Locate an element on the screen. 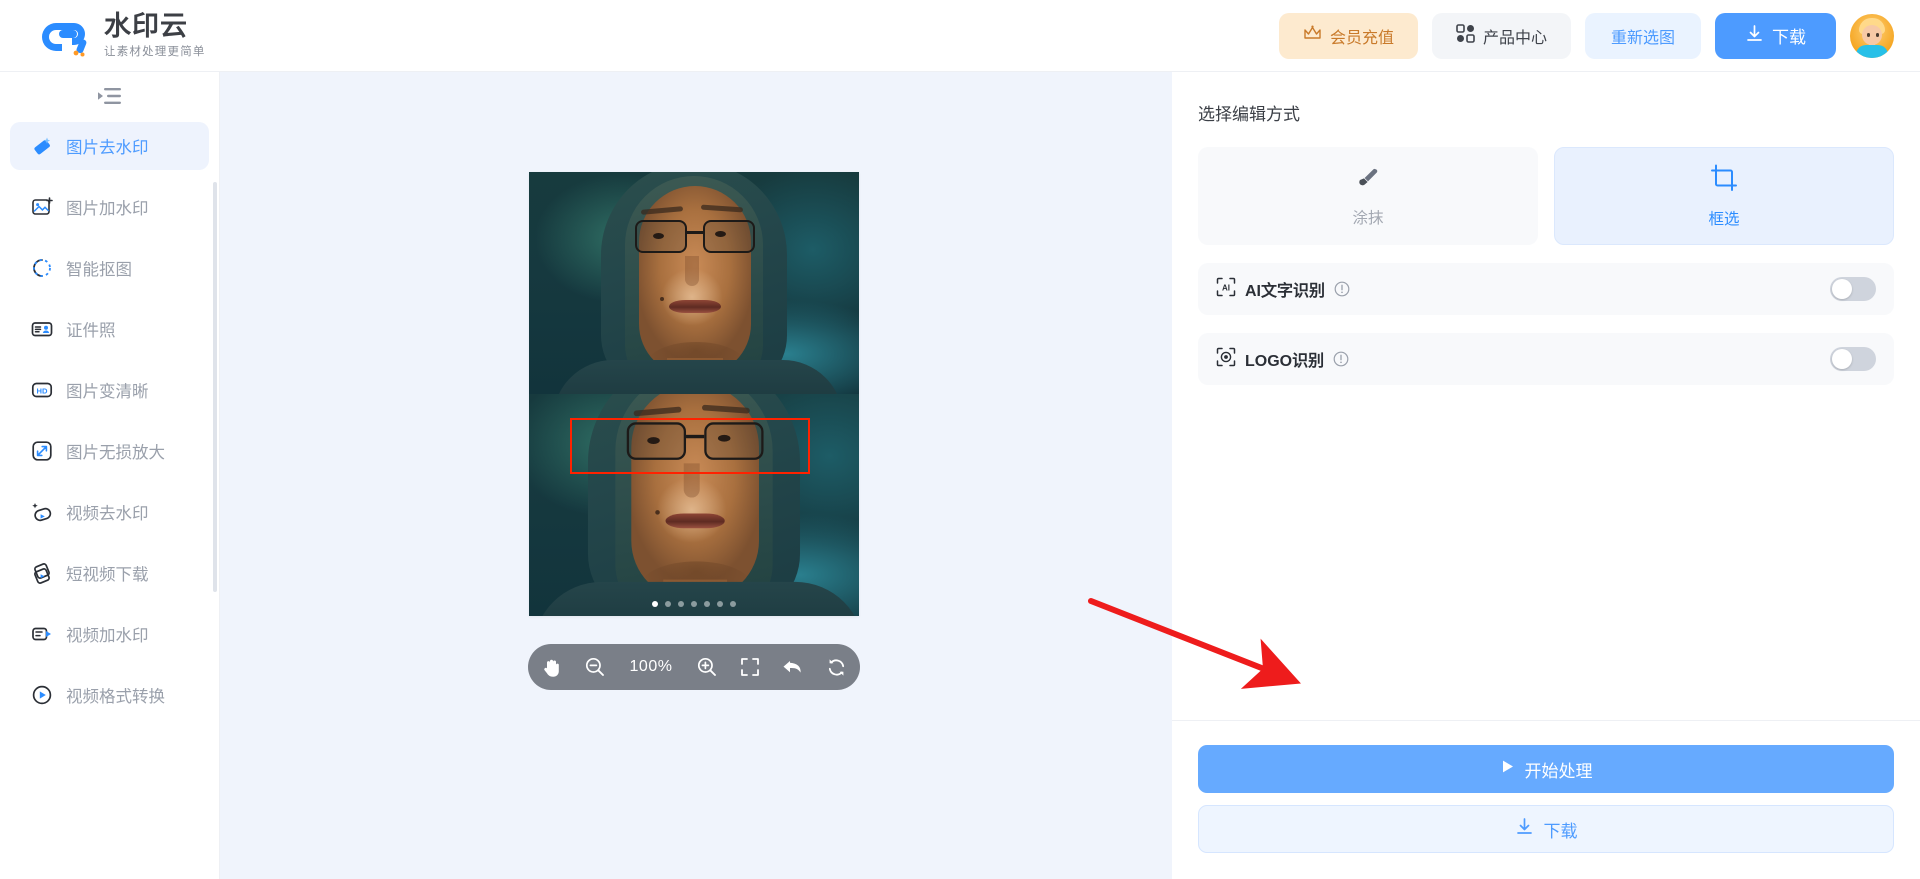 Image resolution: width=1920 pixels, height=879 pixels. sidebar-item-label: 视频格式转换 is located at coordinates (115, 697).